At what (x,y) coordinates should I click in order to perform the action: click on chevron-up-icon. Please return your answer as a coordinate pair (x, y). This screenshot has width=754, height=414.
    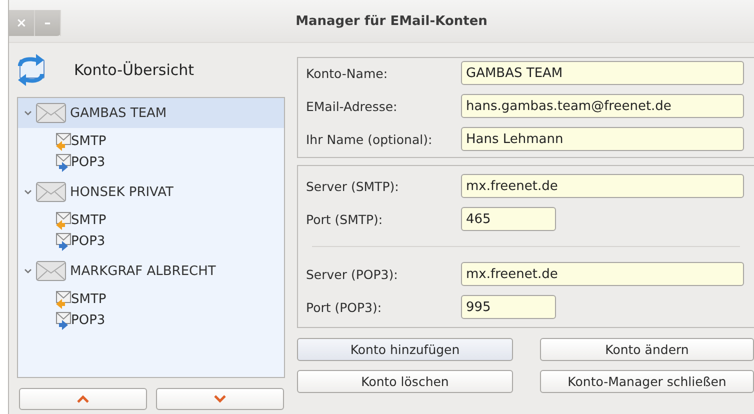
    Looking at the image, I should click on (83, 399).